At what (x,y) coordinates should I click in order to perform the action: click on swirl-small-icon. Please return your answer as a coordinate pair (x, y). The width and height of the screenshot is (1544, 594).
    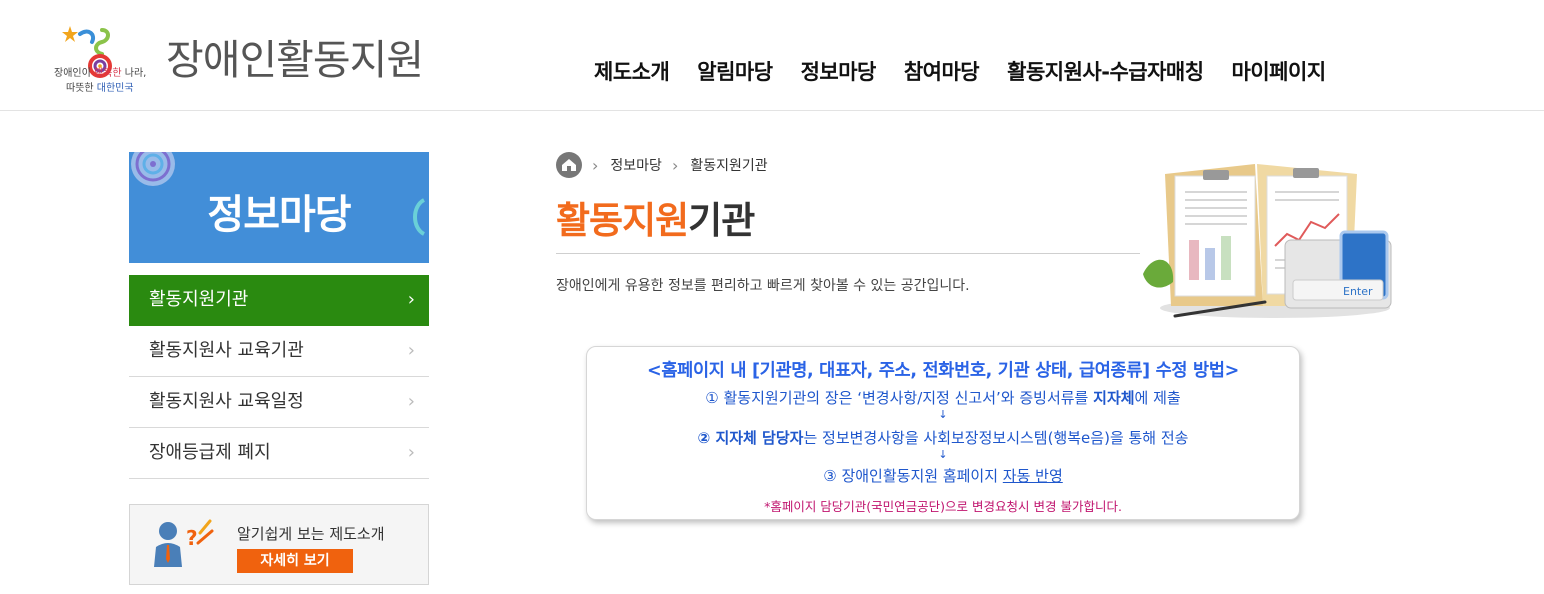
    Looking at the image, I should click on (419, 217).